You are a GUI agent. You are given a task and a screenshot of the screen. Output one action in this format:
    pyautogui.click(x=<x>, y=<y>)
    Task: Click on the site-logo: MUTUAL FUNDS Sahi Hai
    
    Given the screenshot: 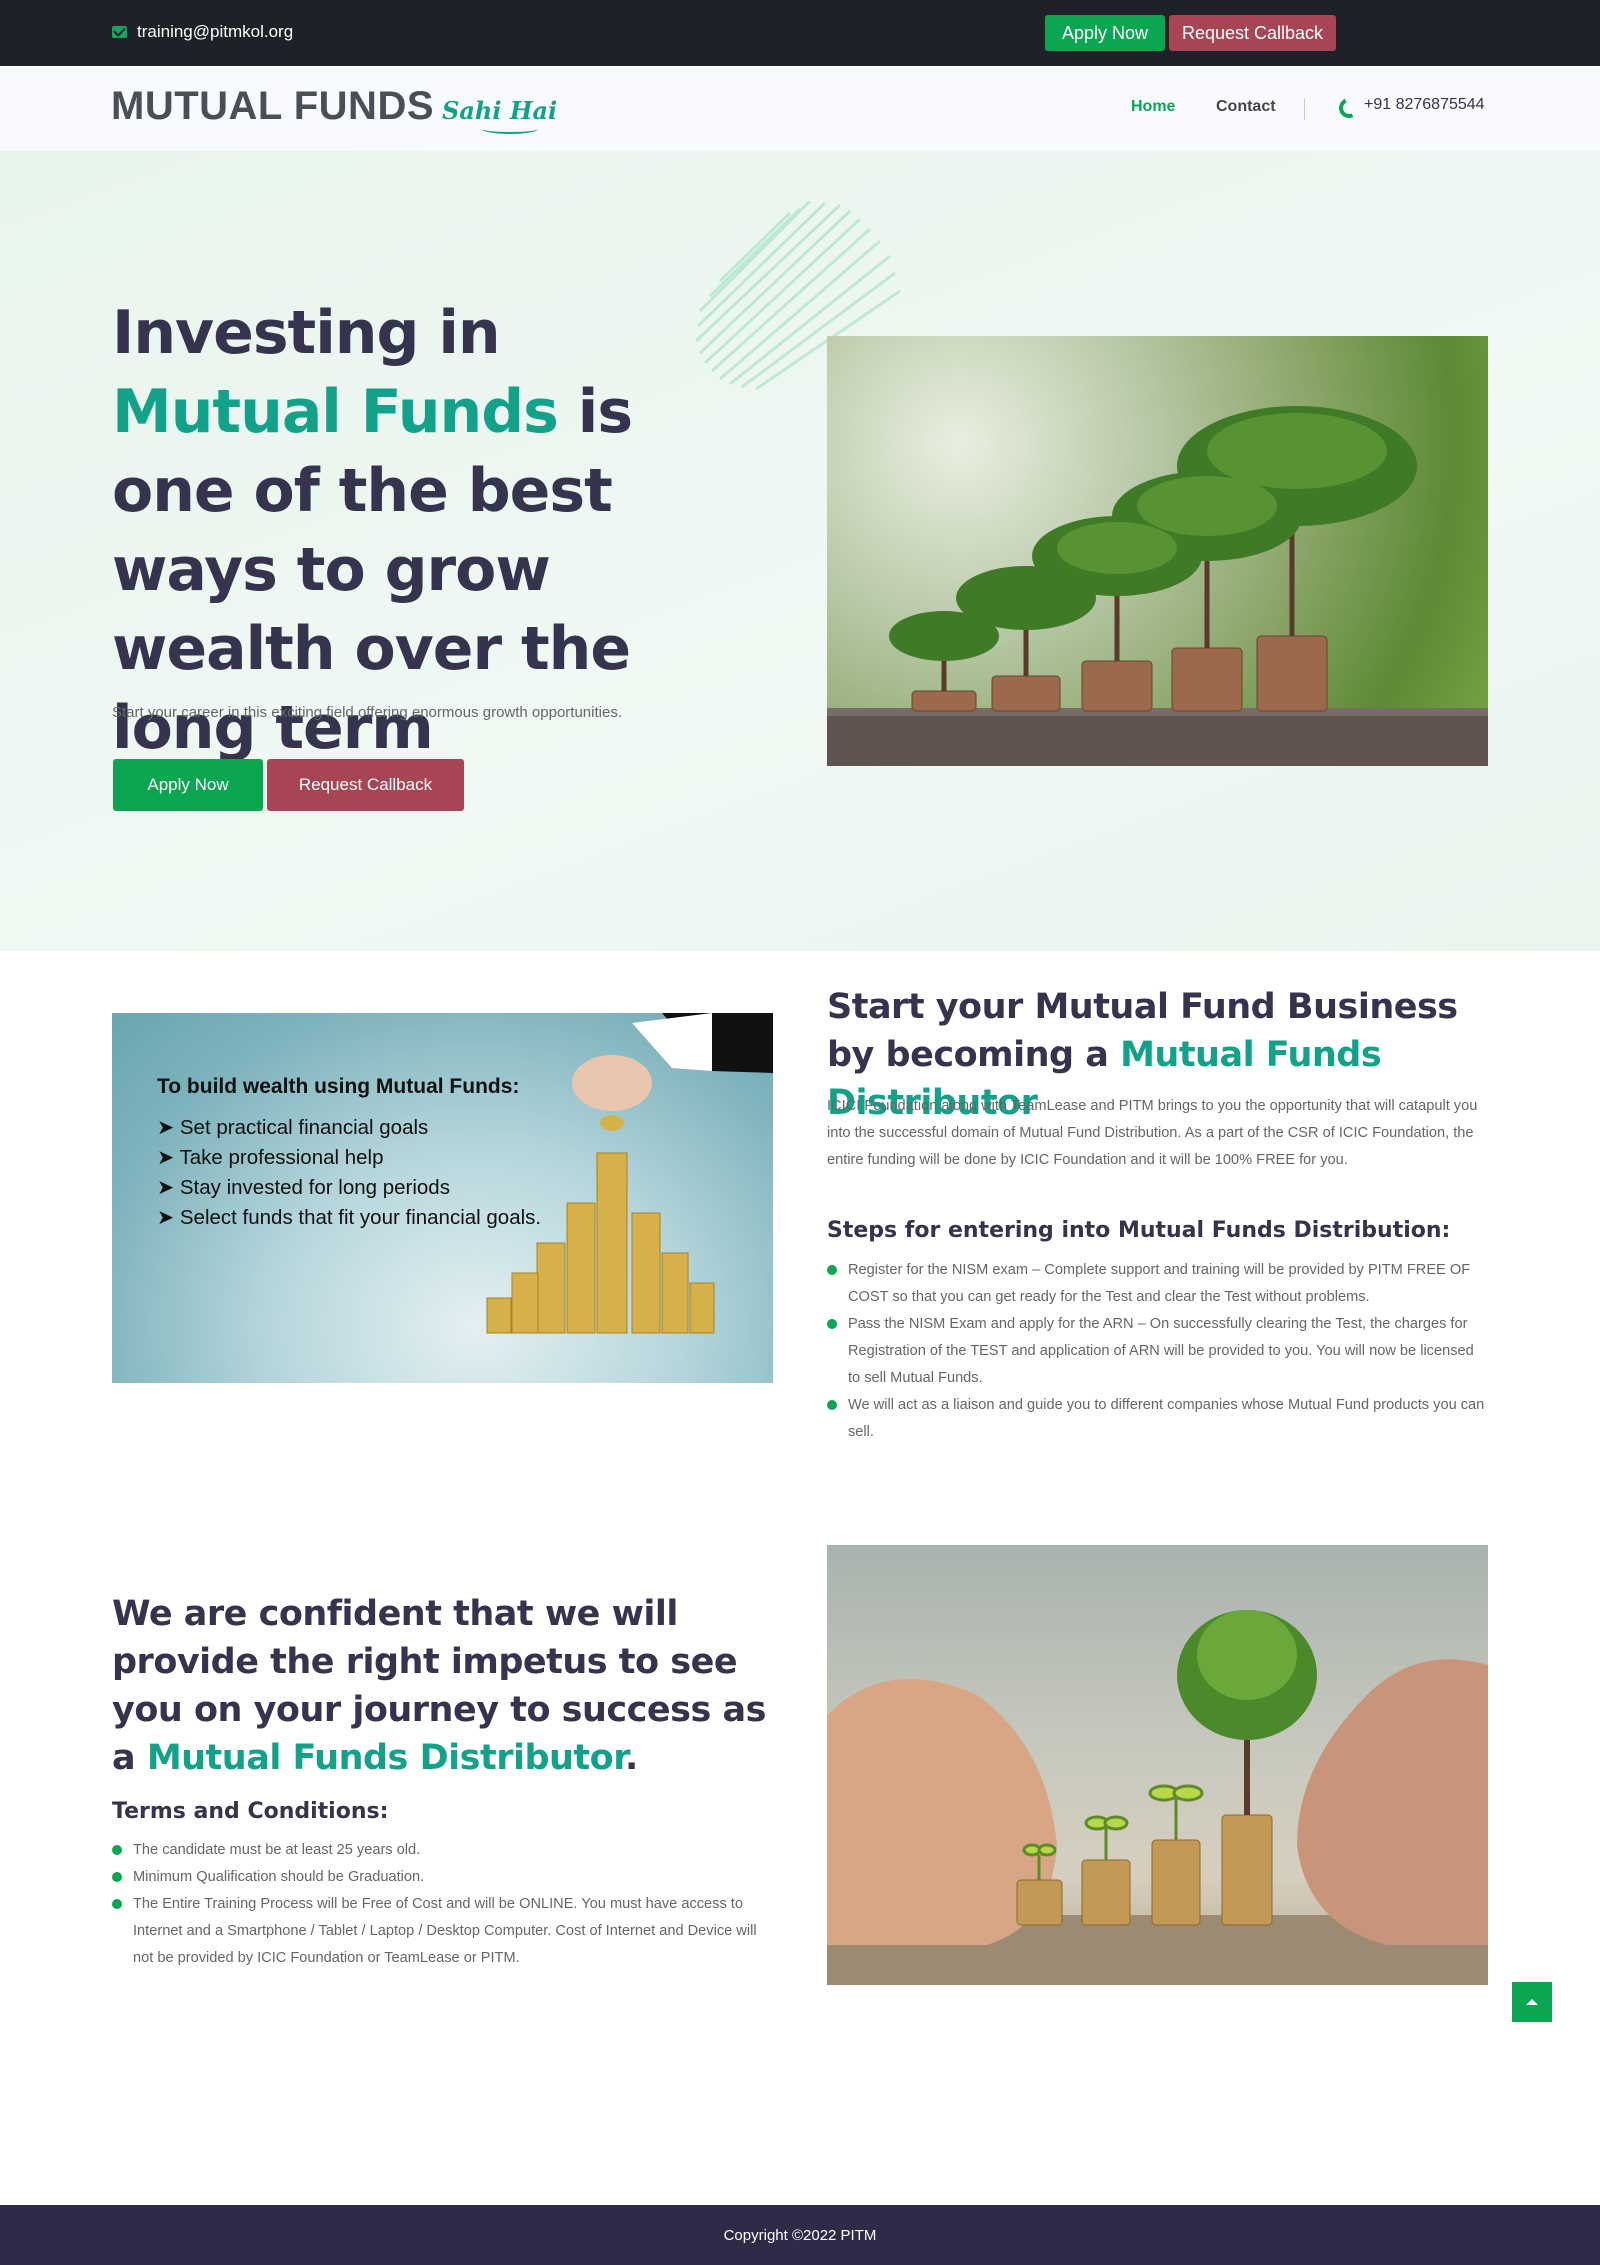 What is the action you would take?
    pyautogui.click(x=334, y=109)
    